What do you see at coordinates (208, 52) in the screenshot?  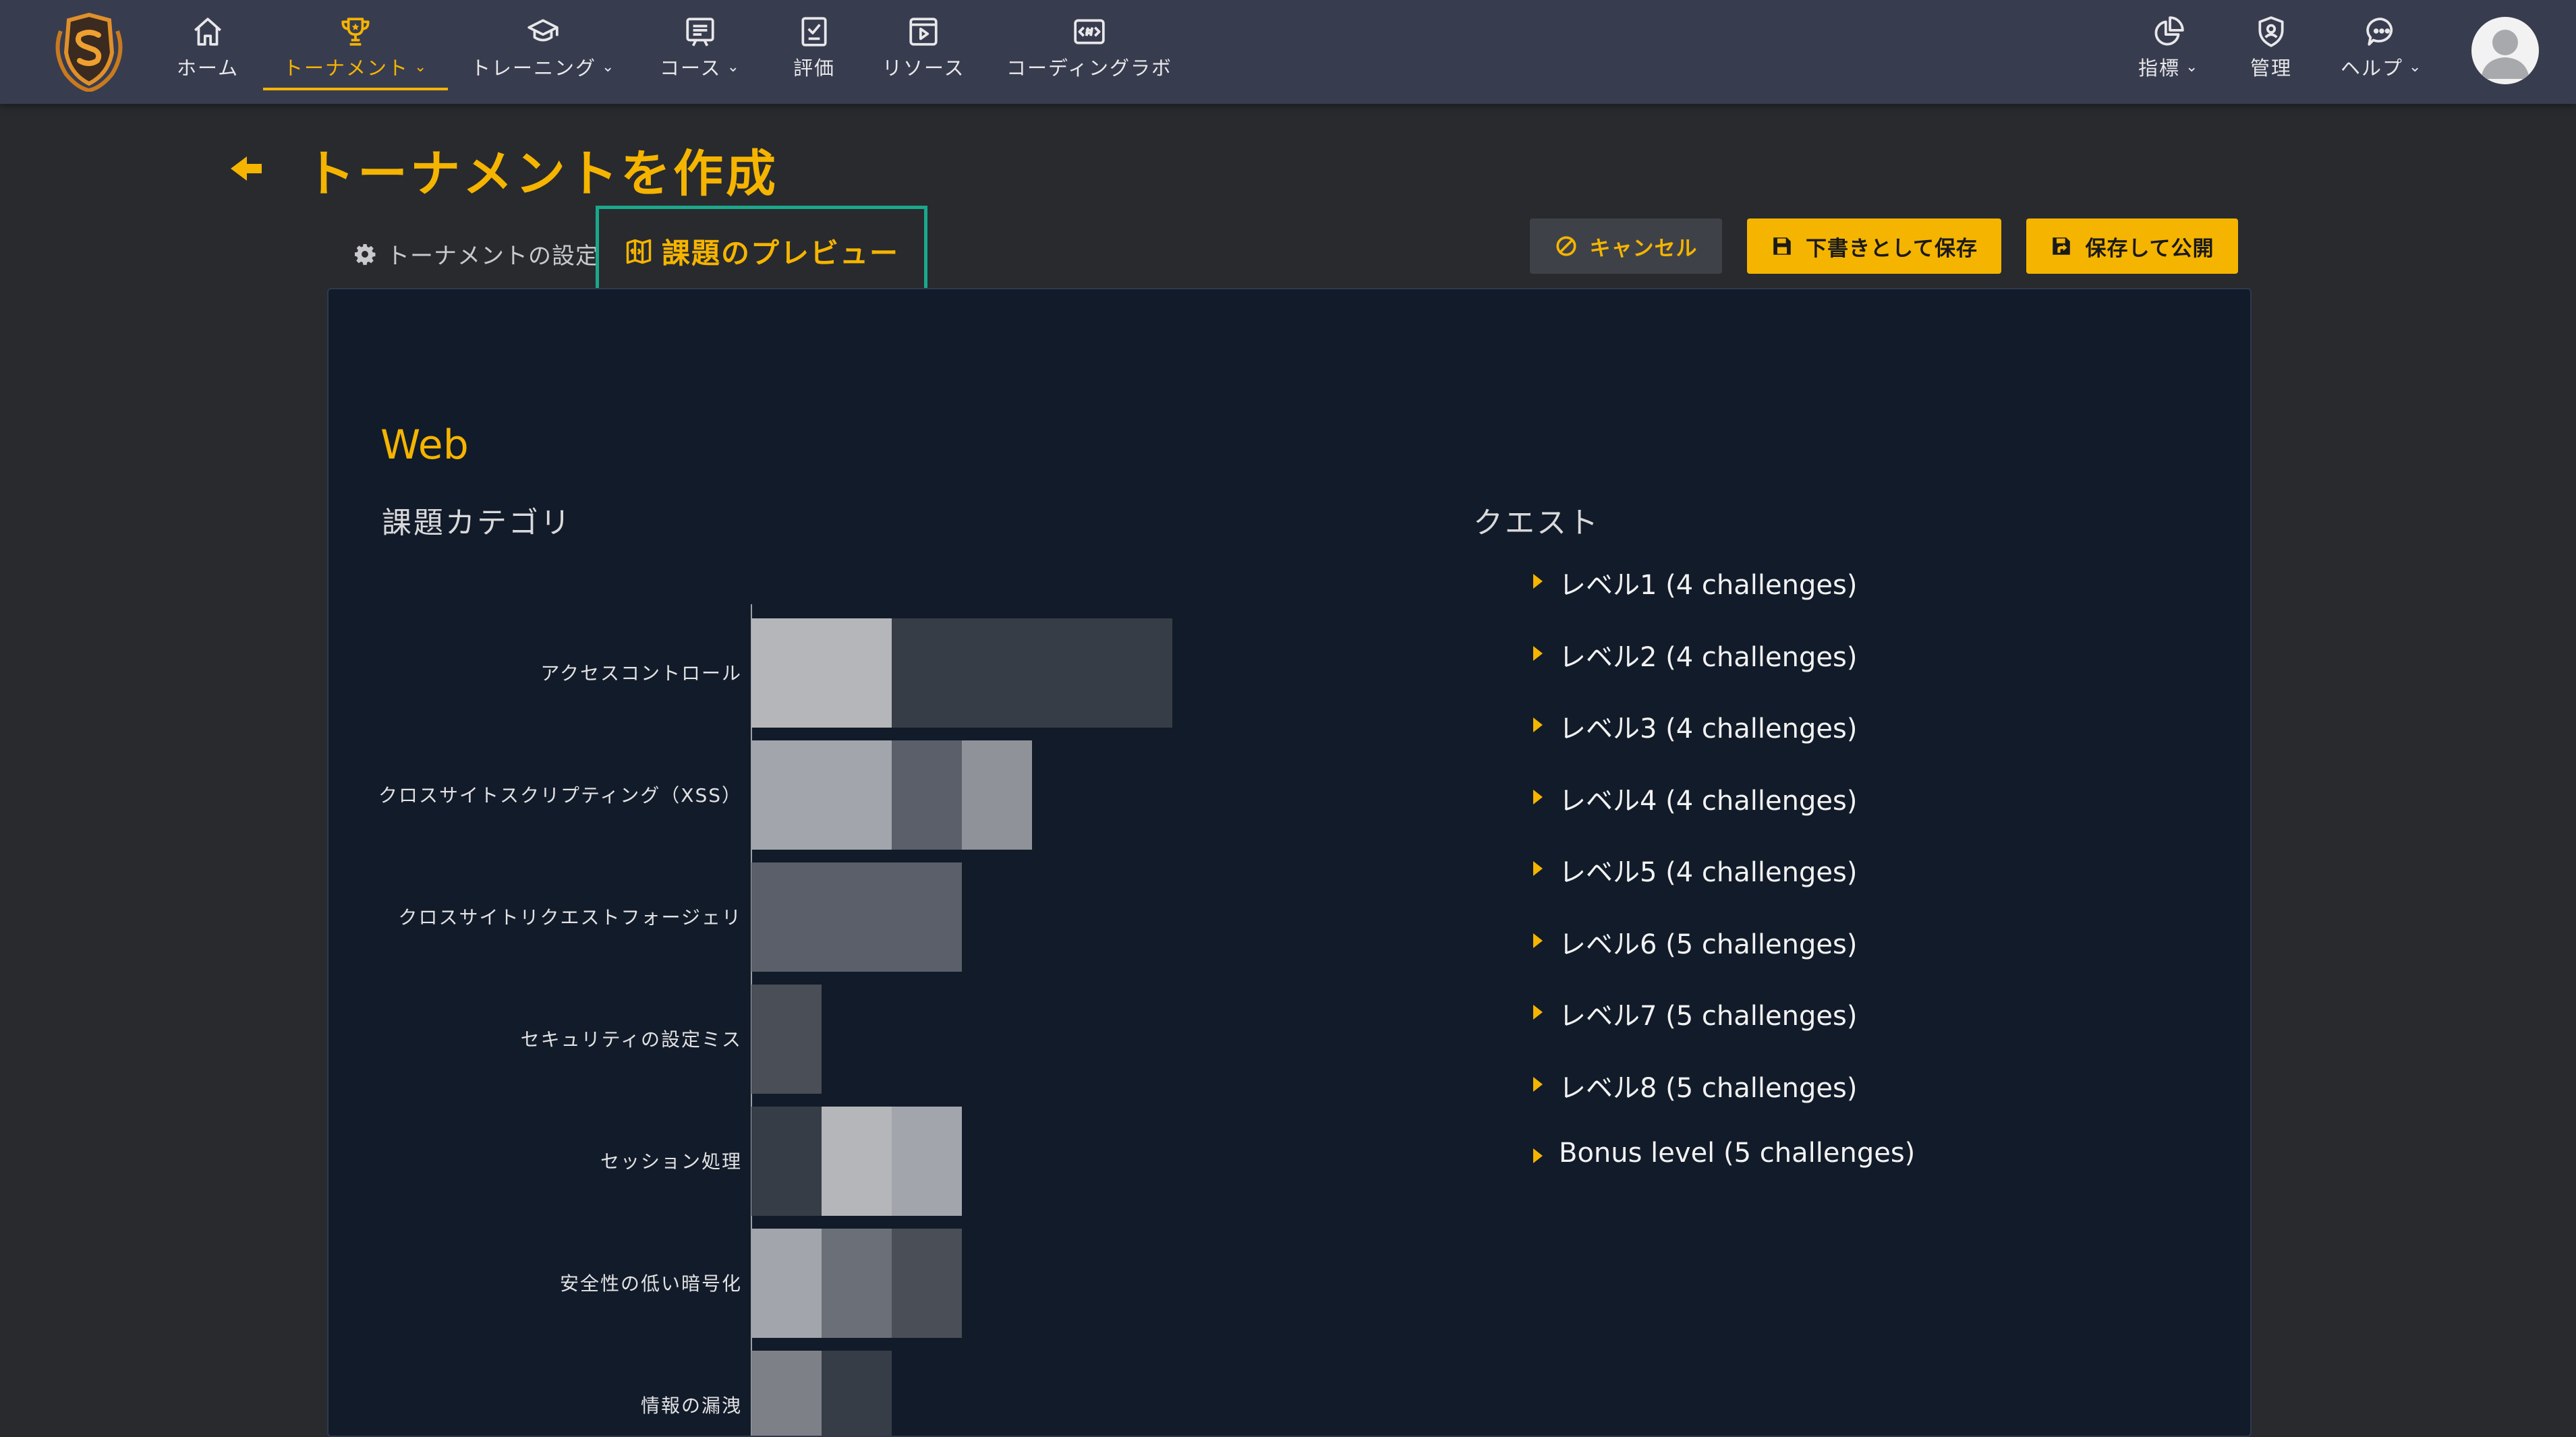 I see `nav-home: ホーム` at bounding box center [208, 52].